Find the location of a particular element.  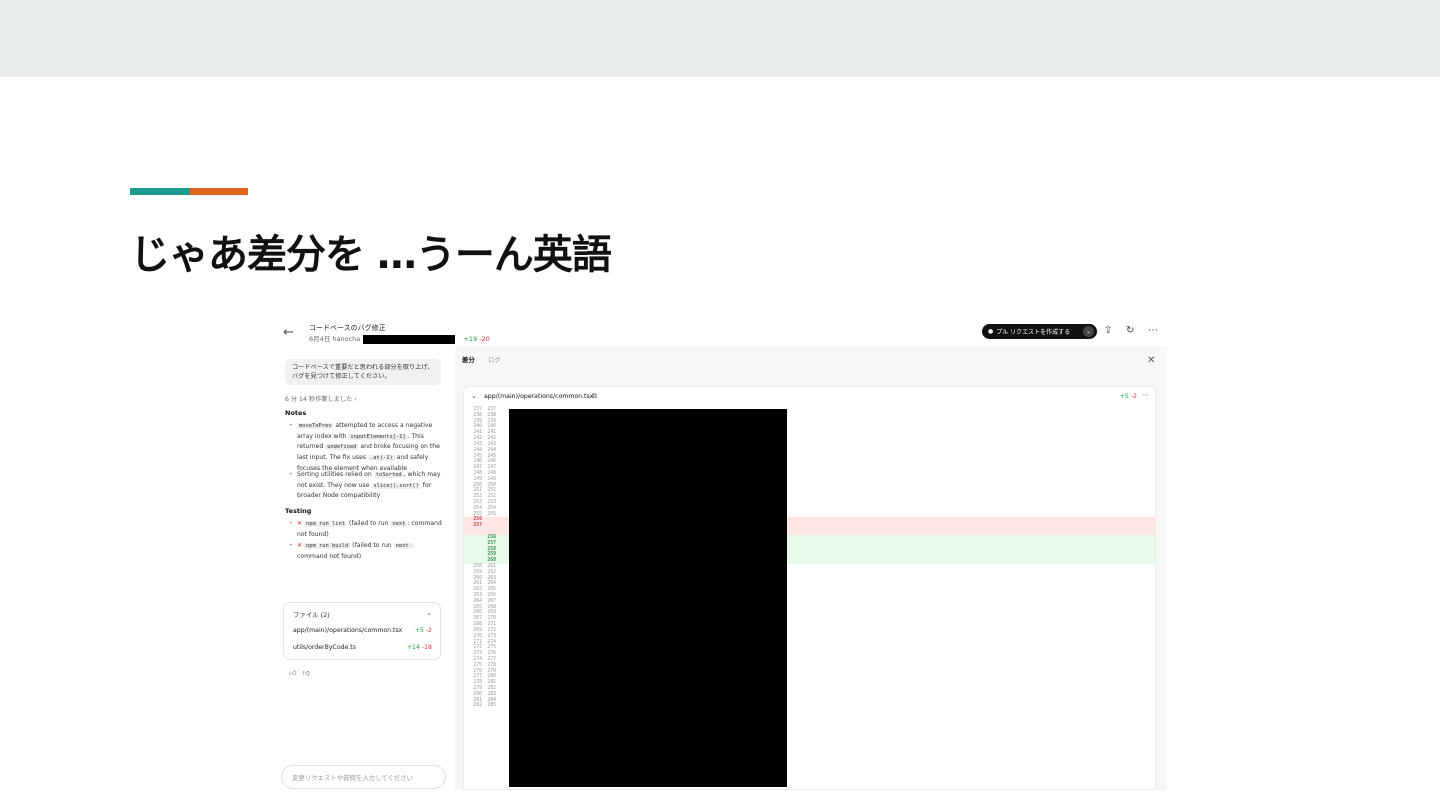

top-band is located at coordinates (720, 38).